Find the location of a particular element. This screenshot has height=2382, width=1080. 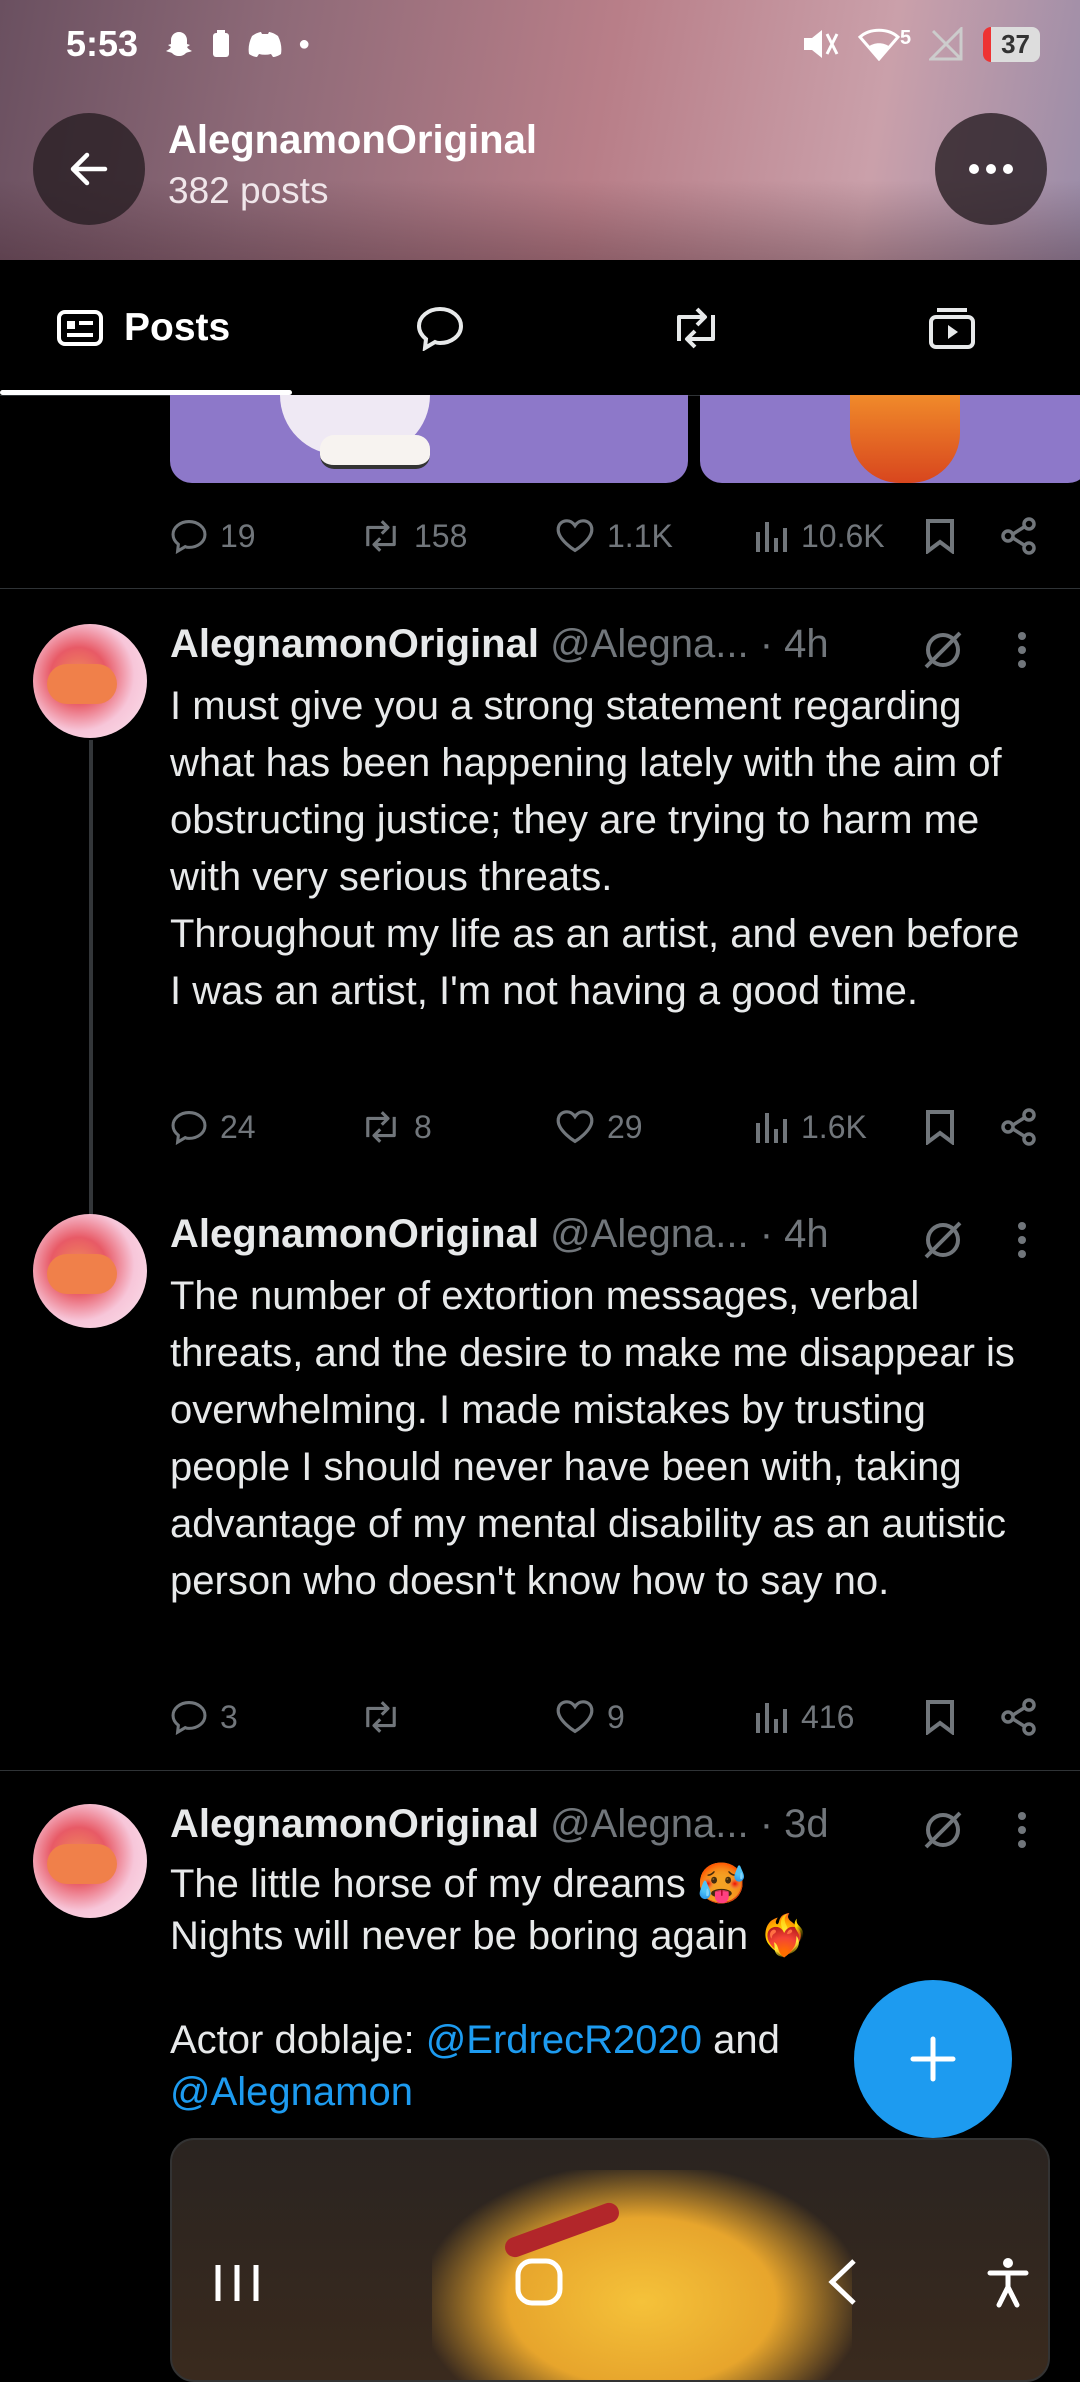

reply-button: 24 is located at coordinates (213, 1127).